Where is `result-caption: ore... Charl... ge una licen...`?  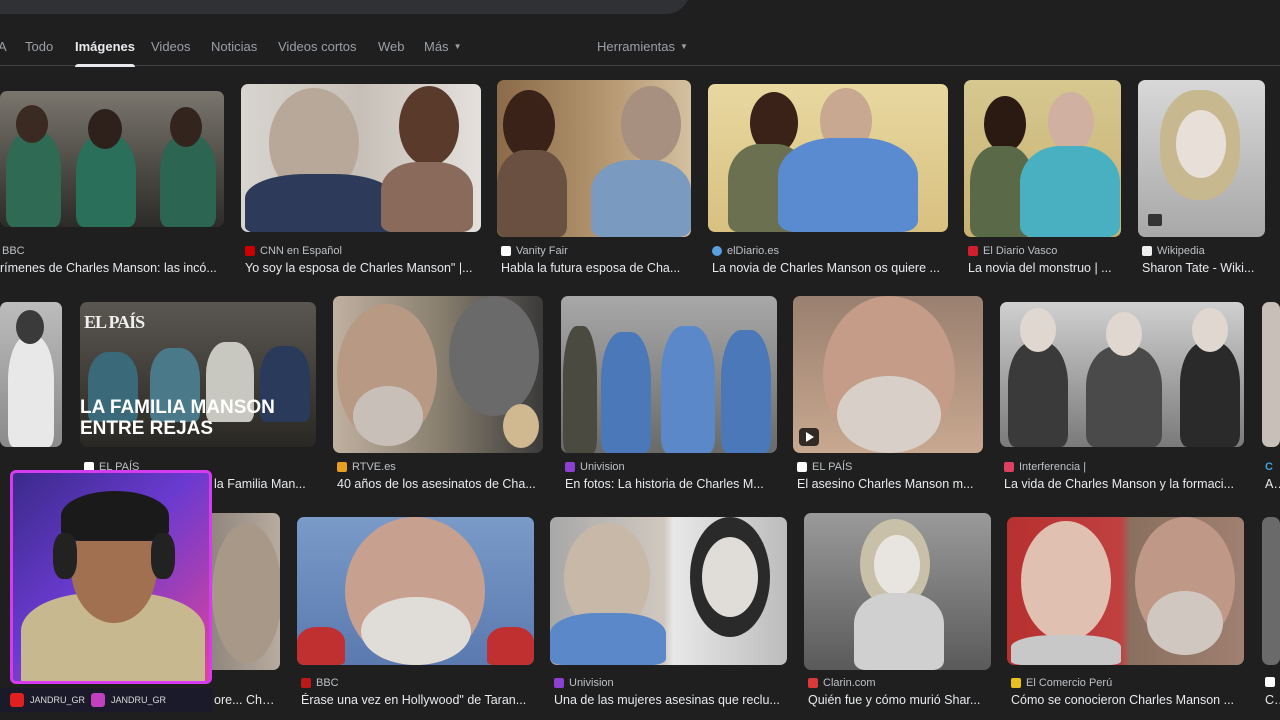
result-caption: ore... Charl... ge una licen... is located at coordinates (247, 700).